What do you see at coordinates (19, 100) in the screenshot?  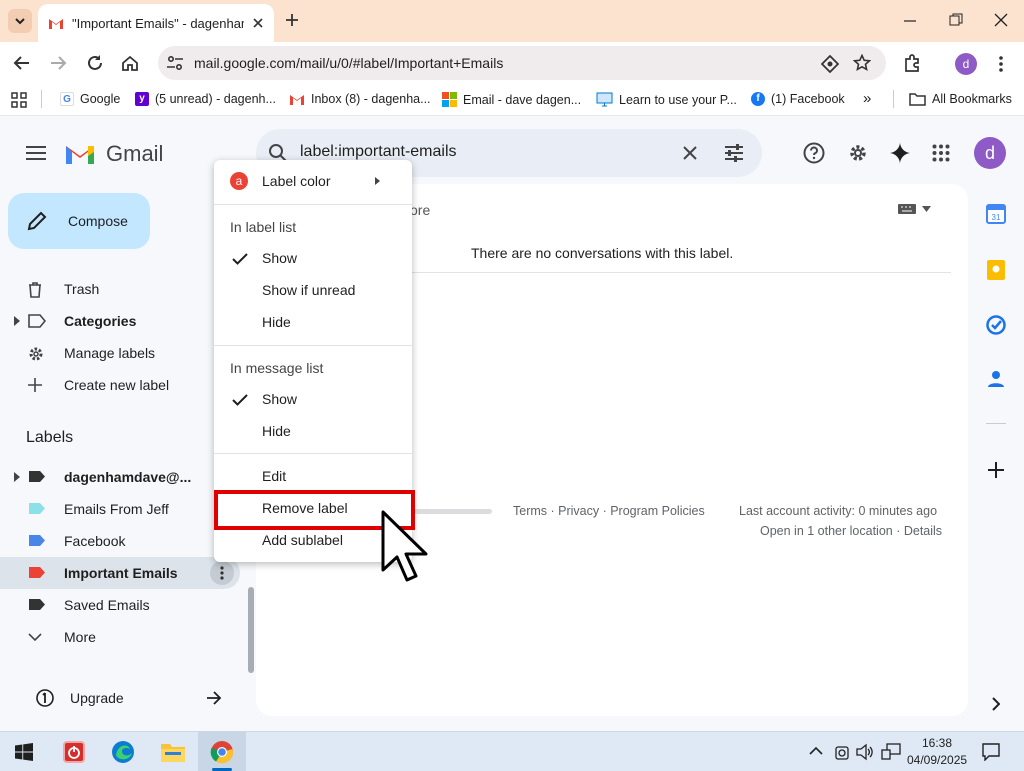 I see `apps-grid-icon` at bounding box center [19, 100].